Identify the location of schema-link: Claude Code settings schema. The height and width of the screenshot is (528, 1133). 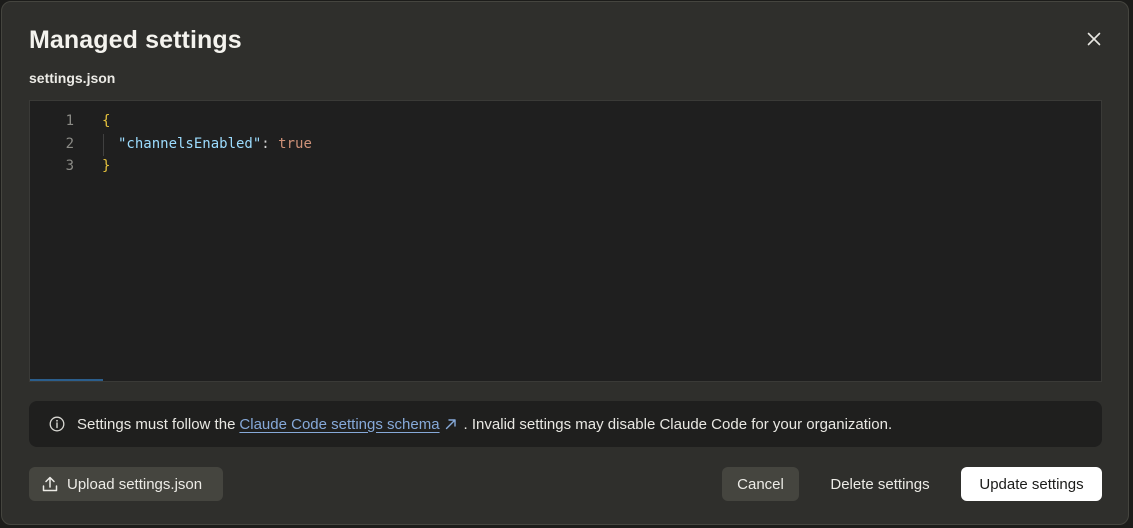
(339, 424).